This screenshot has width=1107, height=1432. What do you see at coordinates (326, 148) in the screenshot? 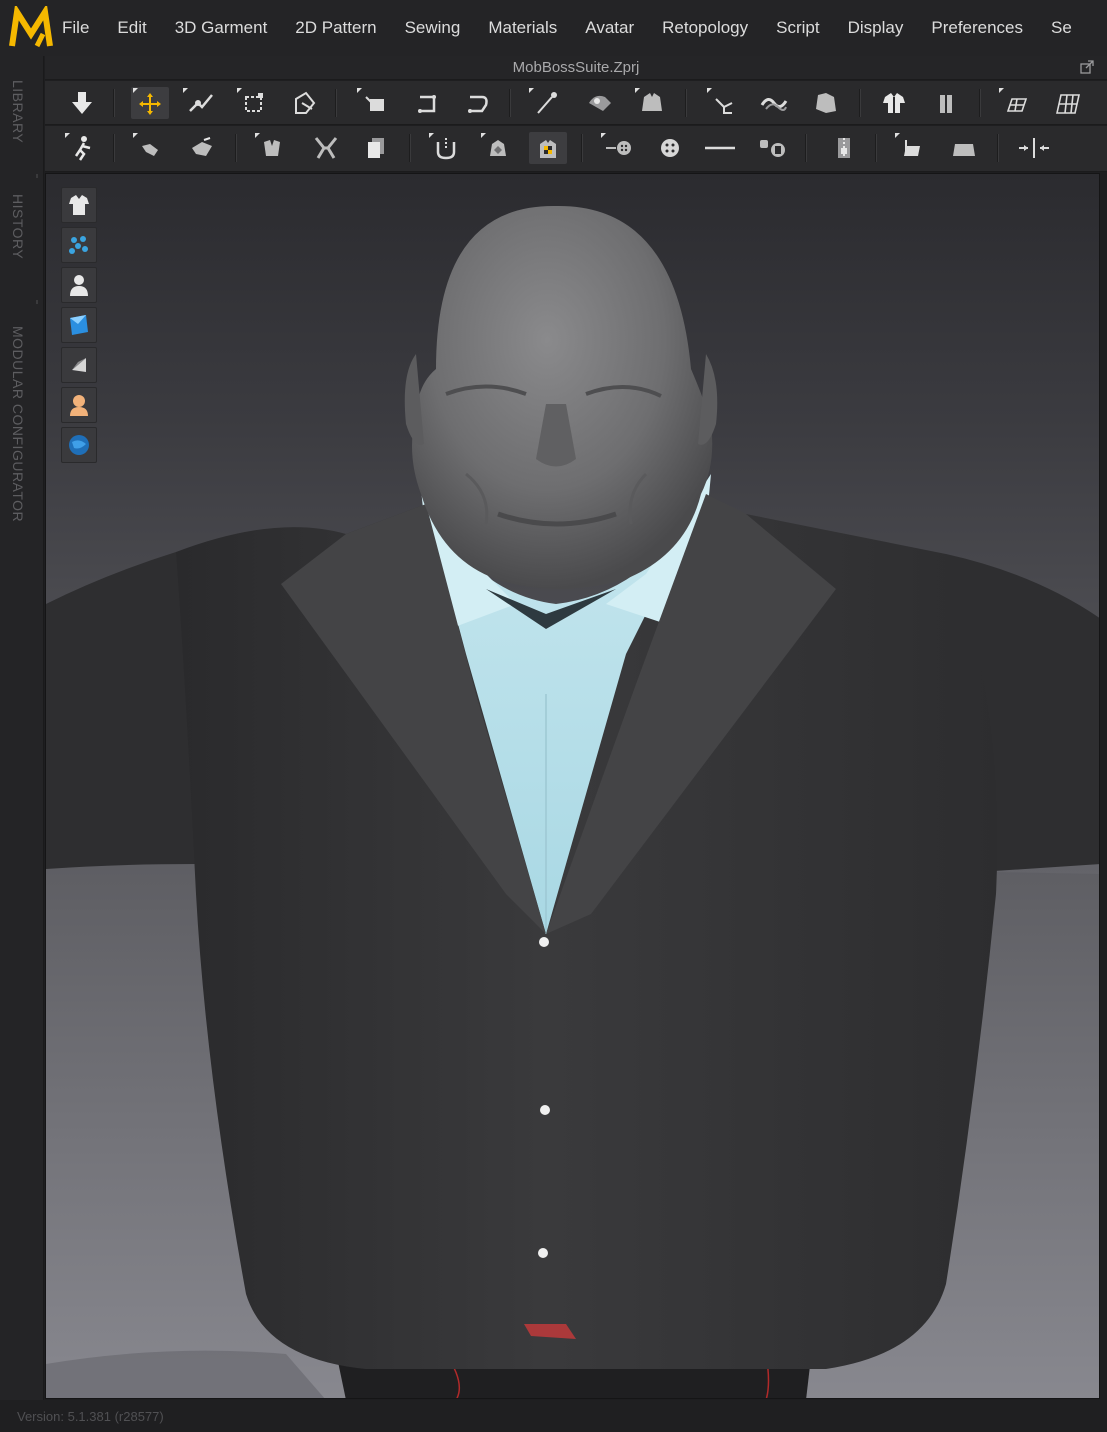
I see `select-mesh-icon` at bounding box center [326, 148].